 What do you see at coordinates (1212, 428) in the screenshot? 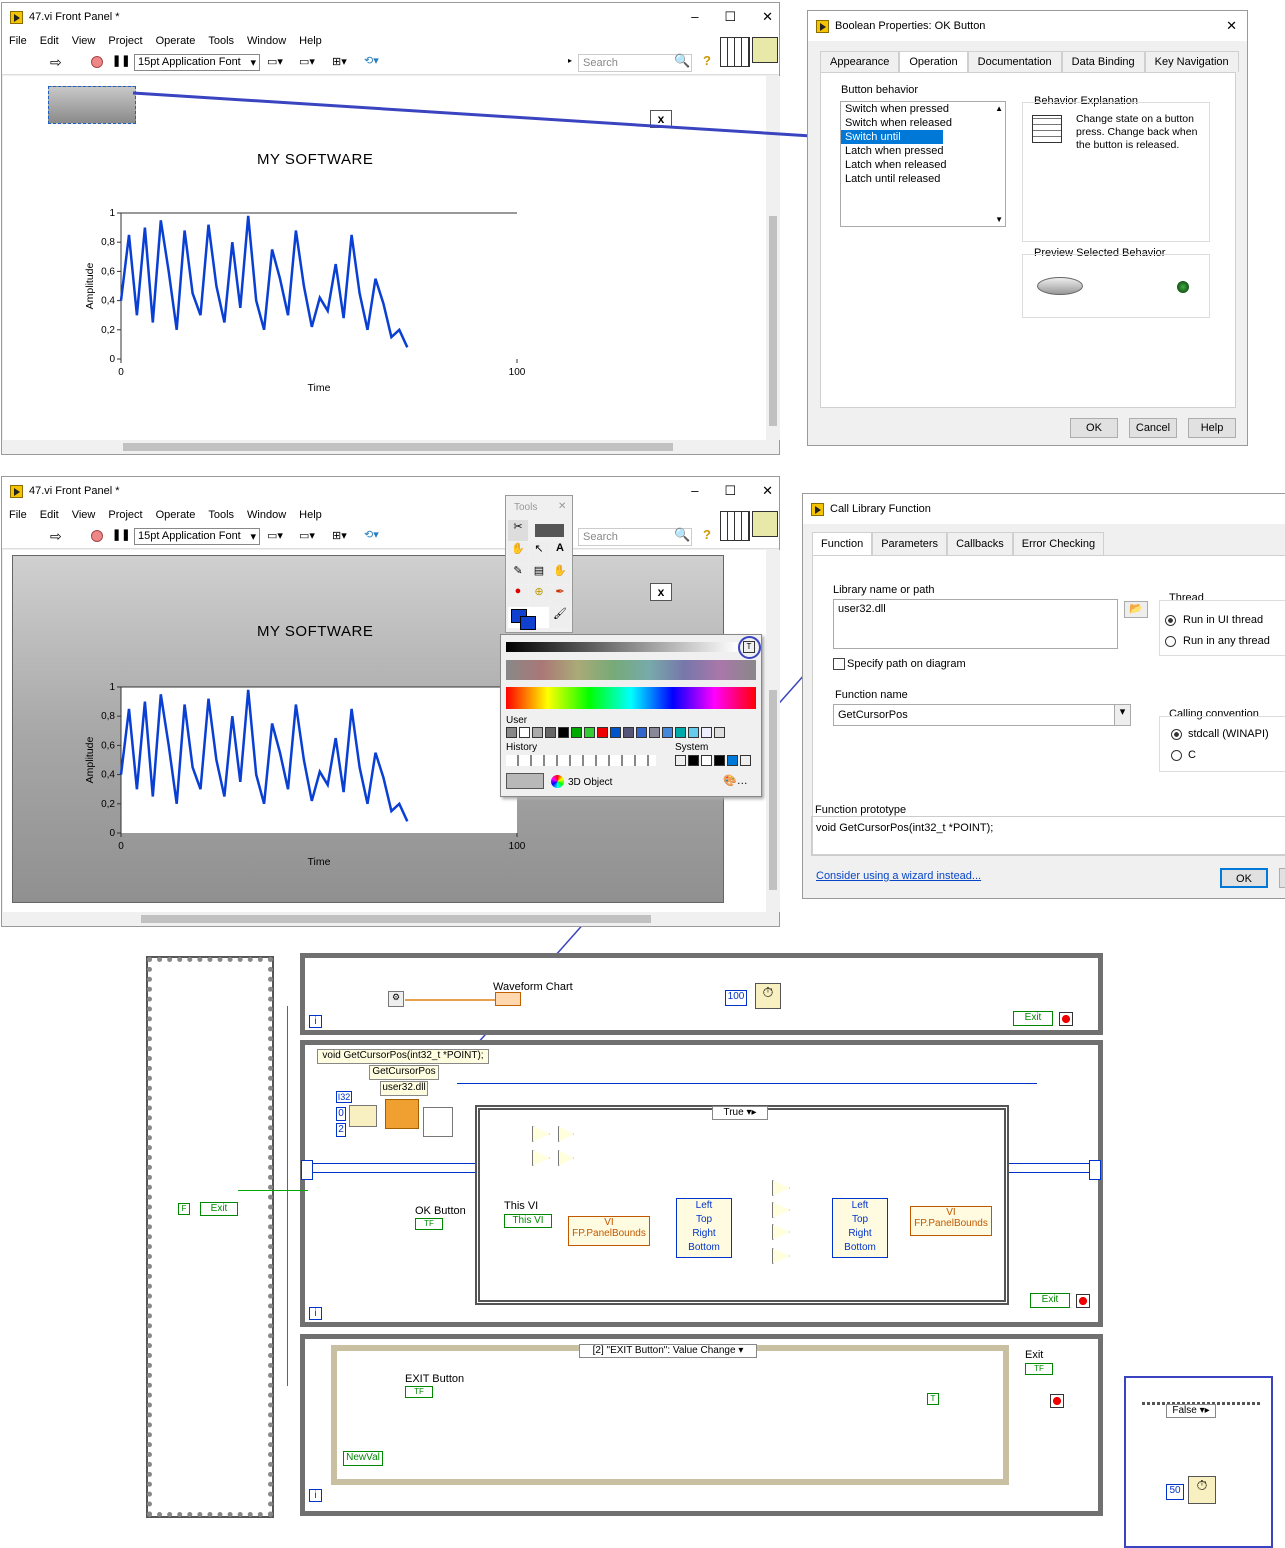
I see `help-button: Help` at bounding box center [1212, 428].